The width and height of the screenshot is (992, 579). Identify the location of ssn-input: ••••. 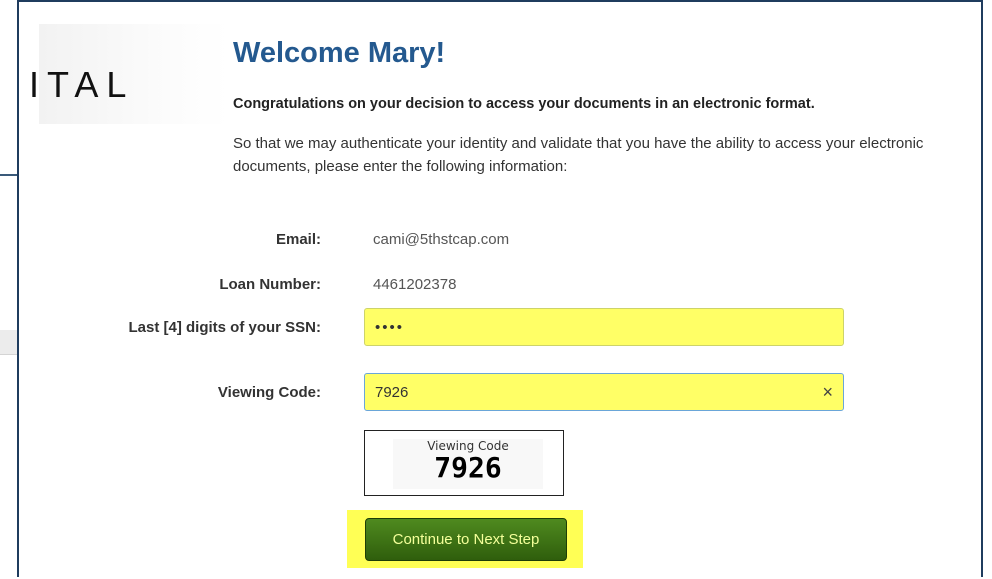
(604, 327).